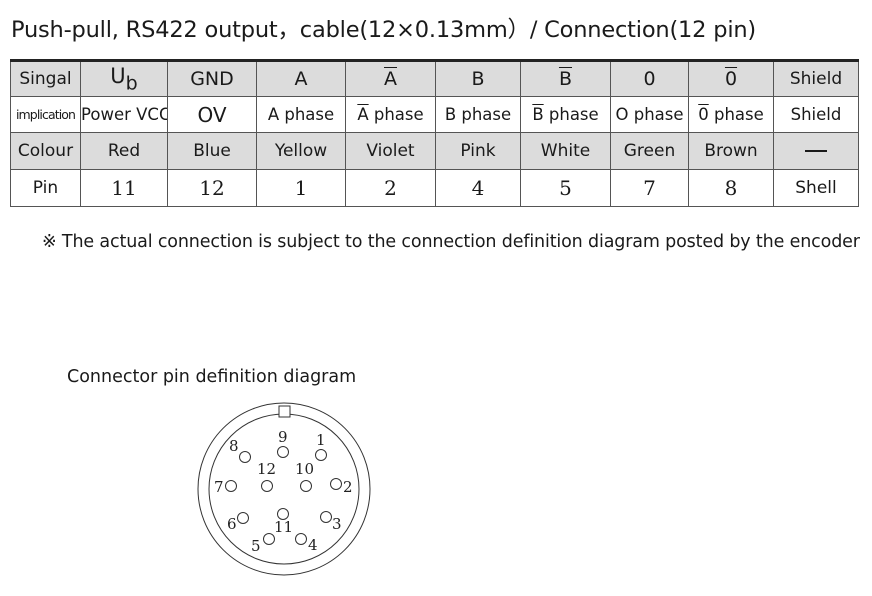 This screenshot has width=872, height=596. Describe the element at coordinates (731, 188) in the screenshot. I see `pin-0-bar: 8` at that location.